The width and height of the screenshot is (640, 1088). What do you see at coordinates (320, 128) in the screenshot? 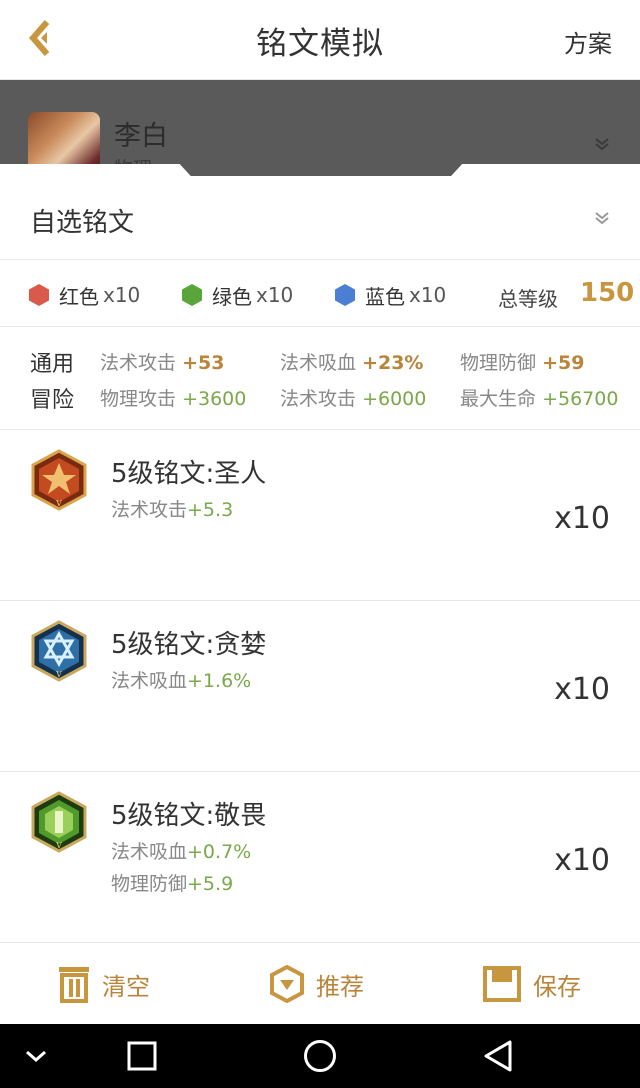
I see `hero-selector-overlay: 李白 物理` at bounding box center [320, 128].